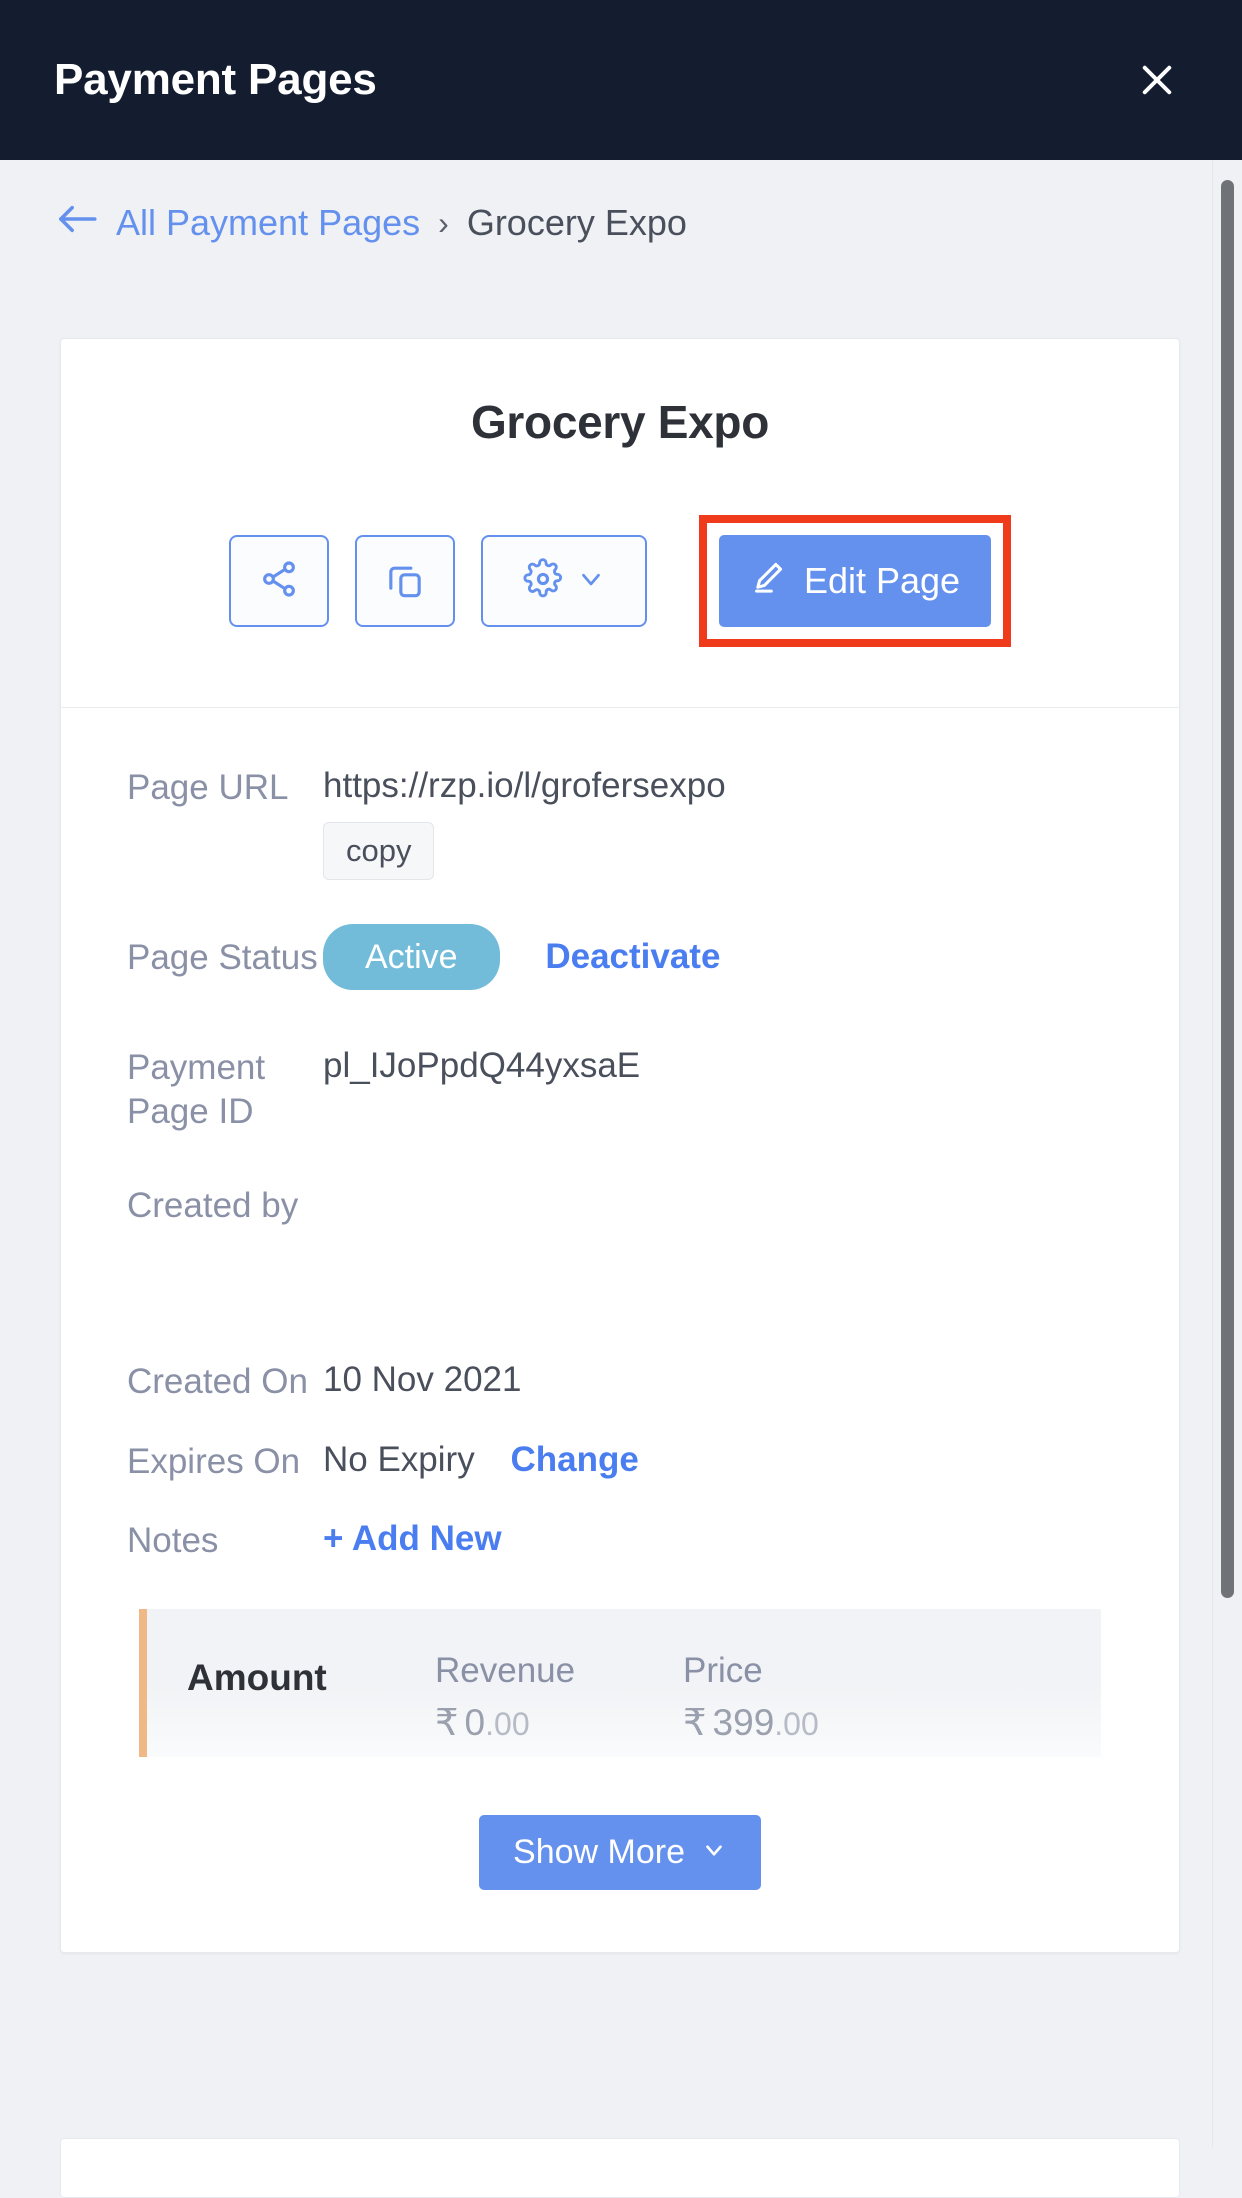 The width and height of the screenshot is (1242, 2198). Describe the element at coordinates (882, 580) in the screenshot. I see `edit-page-label: Edit Page` at that location.